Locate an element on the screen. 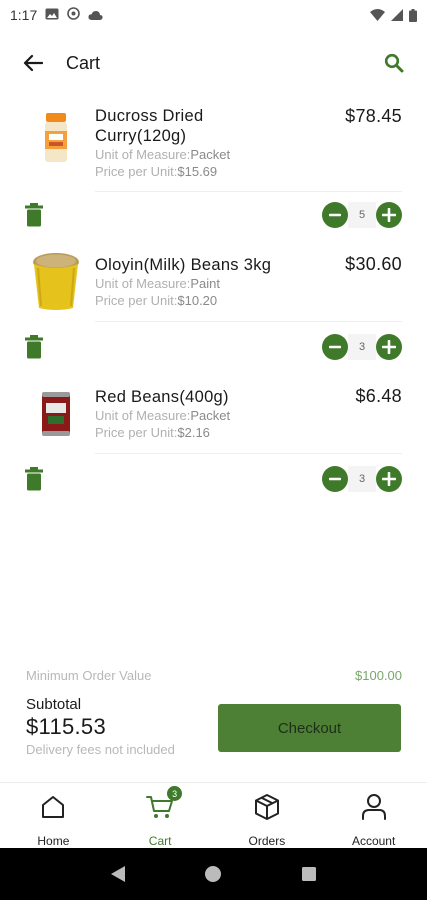  item-unit-of-measure: Unit of Measure:Paint is located at coordinates (157, 284).